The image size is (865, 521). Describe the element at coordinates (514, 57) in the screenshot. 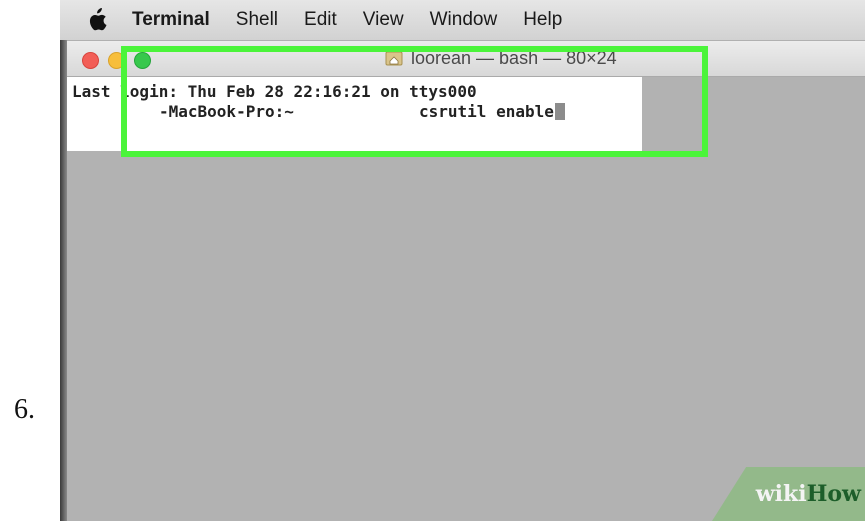

I see `window-title-text: loorean — bash — 80×24` at that location.